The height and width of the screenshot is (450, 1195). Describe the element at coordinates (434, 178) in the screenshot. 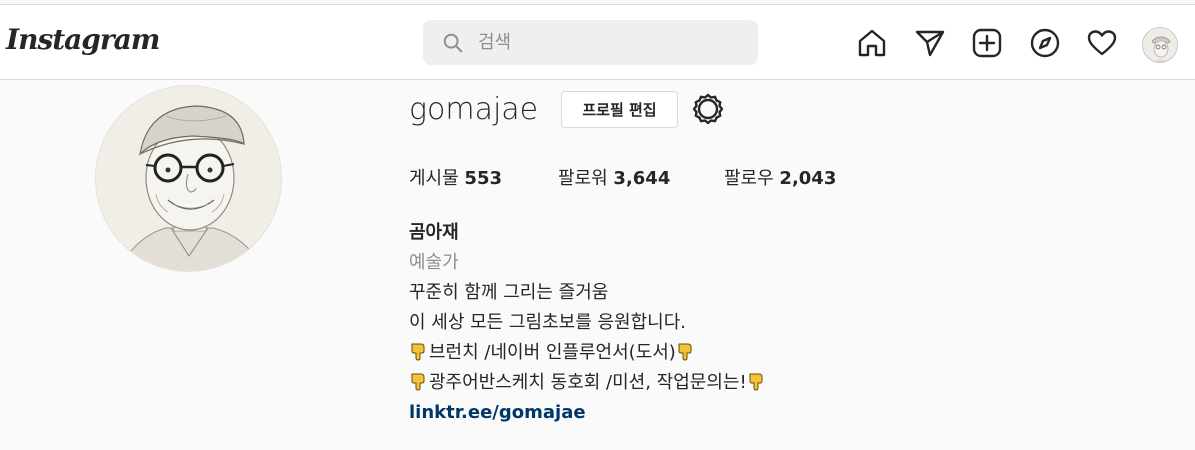

I see `posts-label: 게시물` at that location.